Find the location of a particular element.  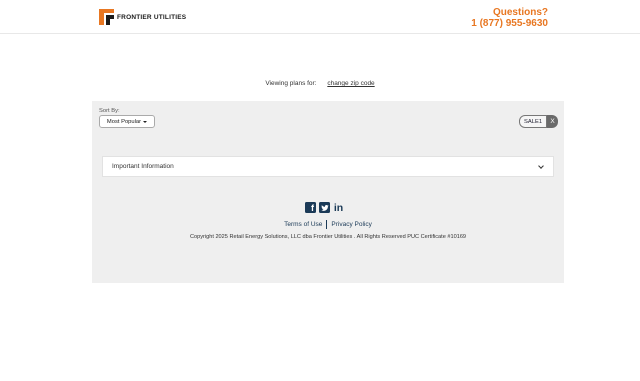

viewing-plans-label: Viewing plans for: is located at coordinates (291, 83).